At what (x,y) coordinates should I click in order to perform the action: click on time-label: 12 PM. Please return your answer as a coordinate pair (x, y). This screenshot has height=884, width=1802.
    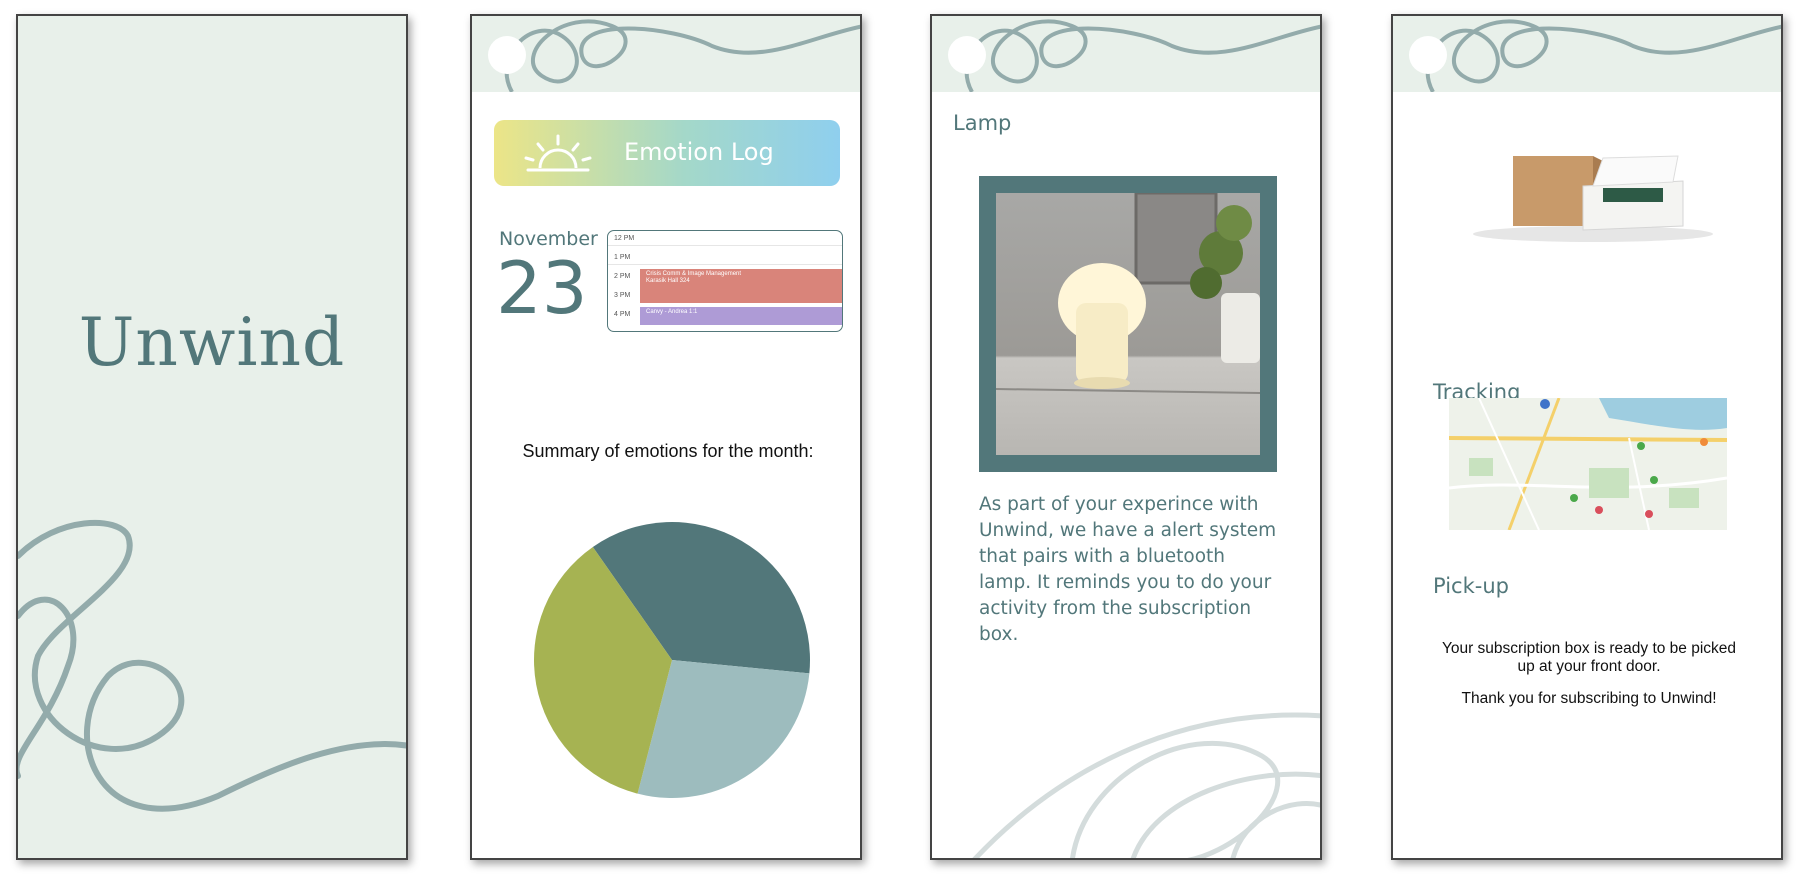
    Looking at the image, I should click on (624, 238).